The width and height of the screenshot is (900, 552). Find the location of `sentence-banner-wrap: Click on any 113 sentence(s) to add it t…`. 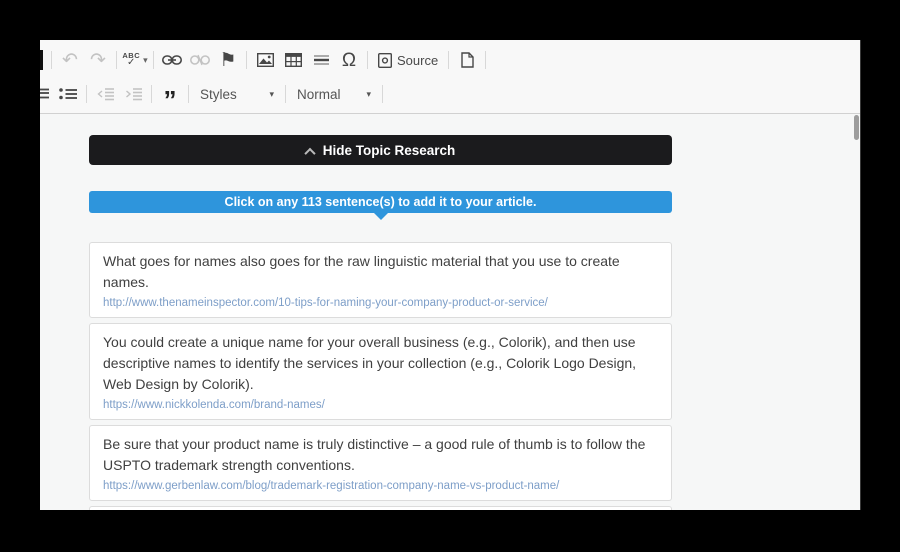

sentence-banner-wrap: Click on any 113 sentence(s) to add it t… is located at coordinates (380, 205).